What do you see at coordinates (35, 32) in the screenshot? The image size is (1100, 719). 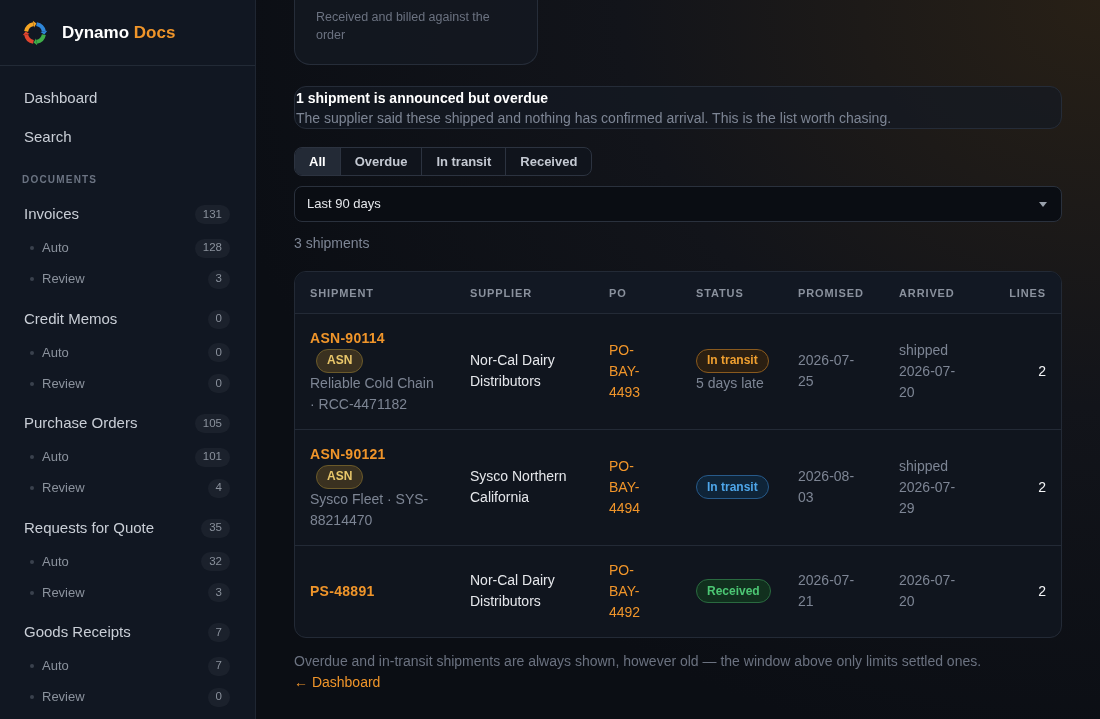 I see `circular-arrows-icon` at bounding box center [35, 32].